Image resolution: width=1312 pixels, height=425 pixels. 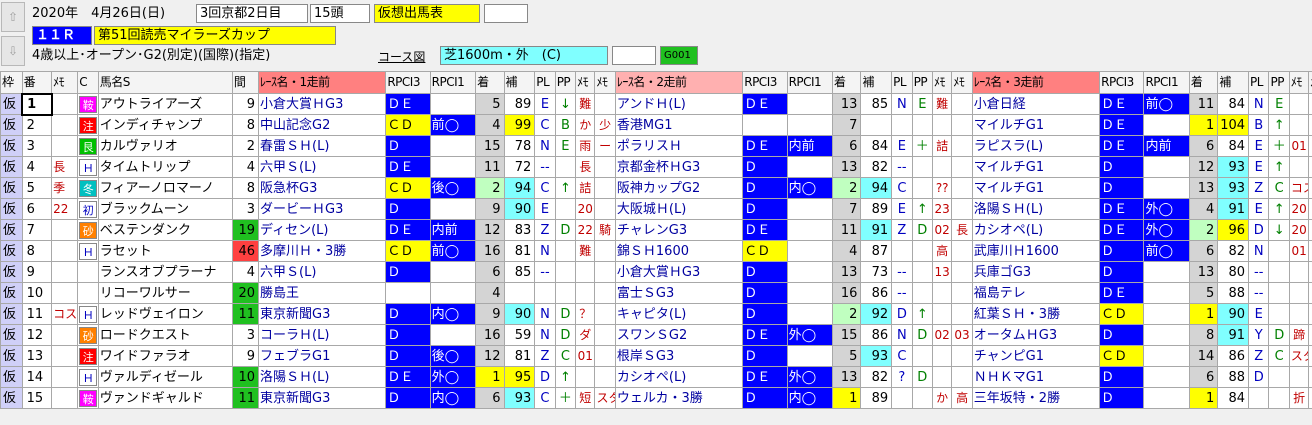 I want to click on row-horse-name: ヴァルディゼール, so click(x=165, y=377).